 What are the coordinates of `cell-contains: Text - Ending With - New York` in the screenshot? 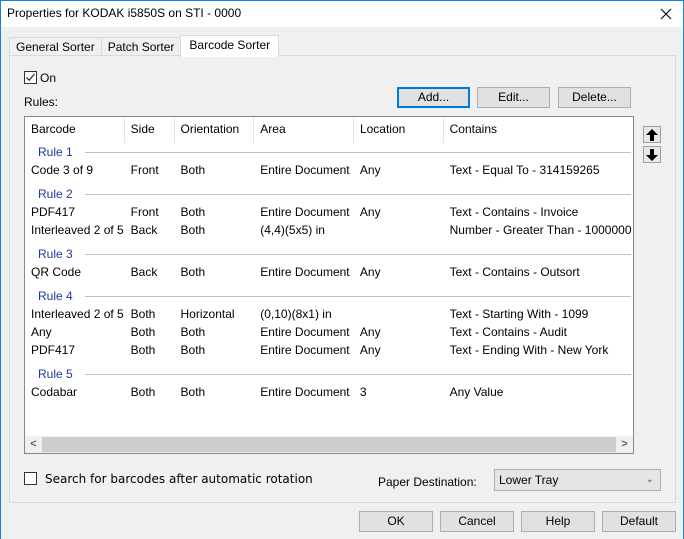 It's located at (529, 350).